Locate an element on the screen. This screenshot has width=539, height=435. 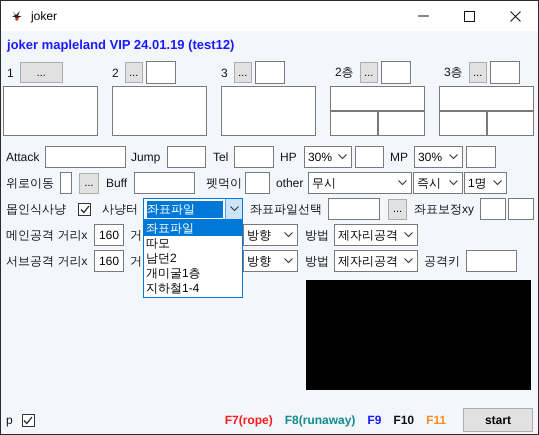
field-label: 메인공격 거리x is located at coordinates (47, 235).